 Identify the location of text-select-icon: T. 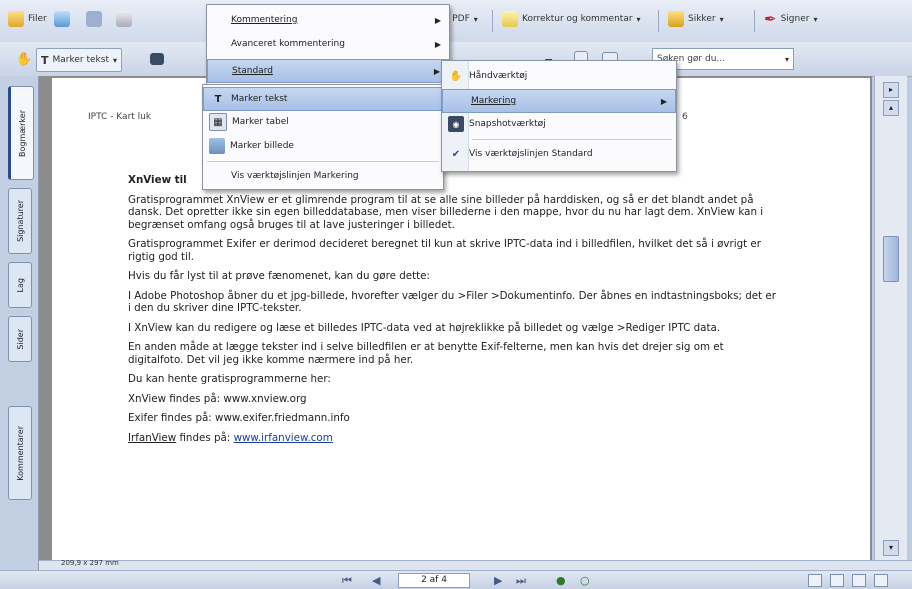
(218, 99).